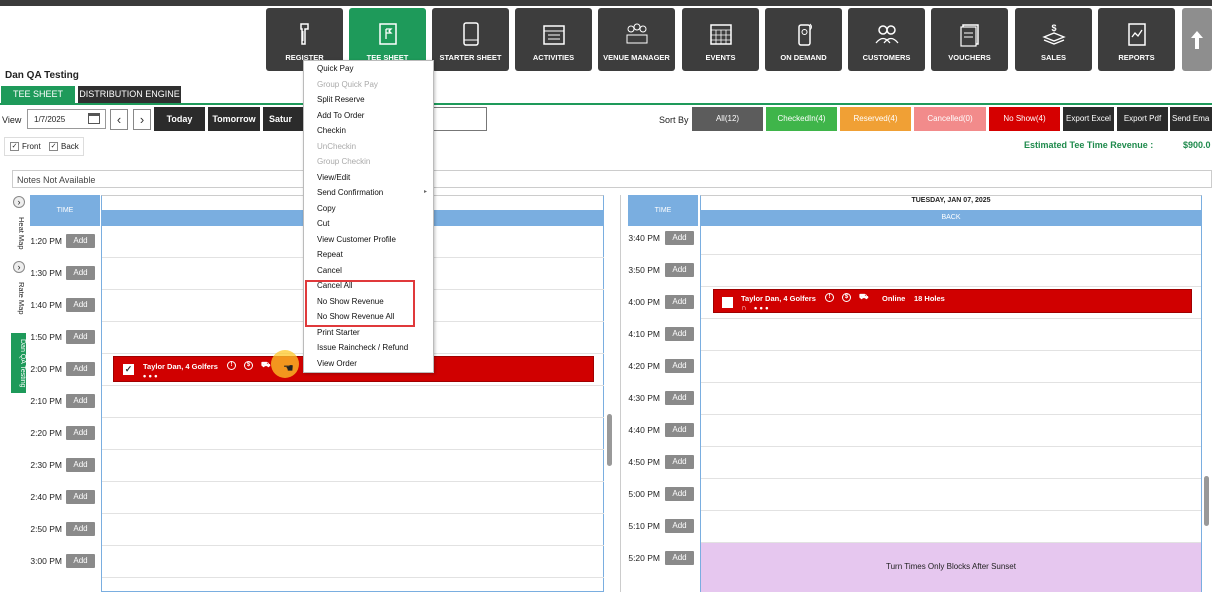 Image resolution: width=1212 pixels, height=592 pixels. Describe the element at coordinates (426, 192) in the screenshot. I see `submenu-arrow-icon: ▸` at that location.